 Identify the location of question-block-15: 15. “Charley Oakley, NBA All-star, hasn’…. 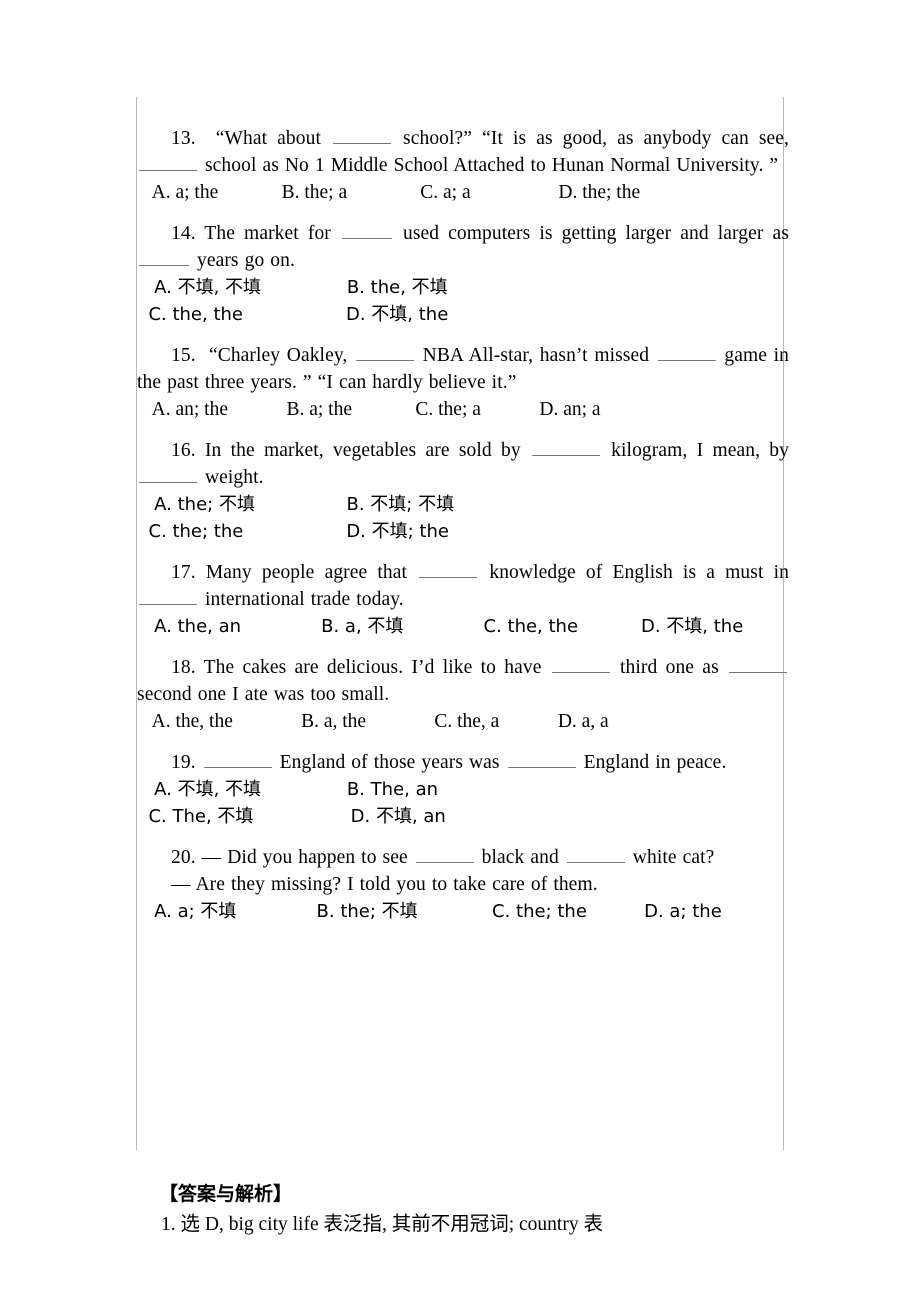
(463, 382).